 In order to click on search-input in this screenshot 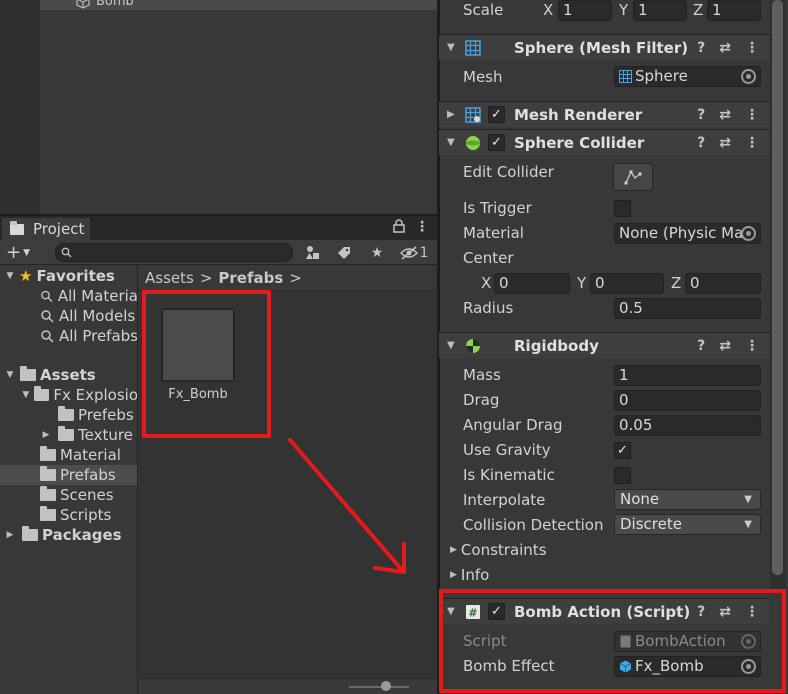, I will do `click(179, 252)`.